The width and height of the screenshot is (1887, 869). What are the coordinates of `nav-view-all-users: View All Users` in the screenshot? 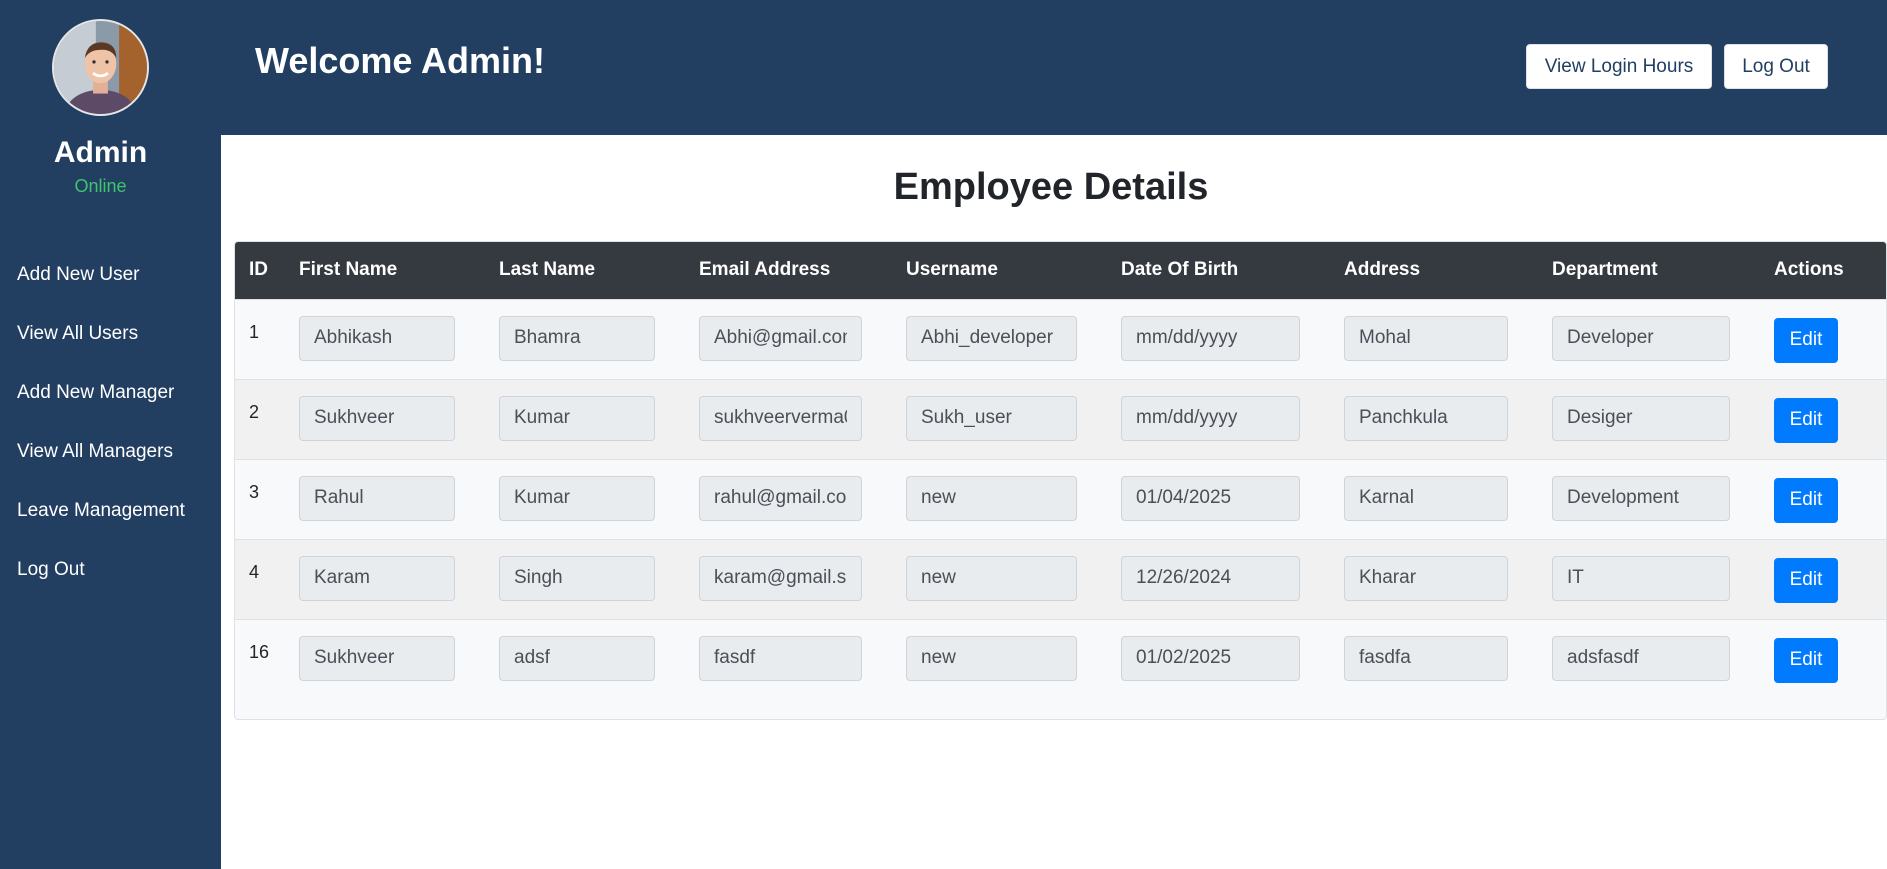 It's located at (101, 347).